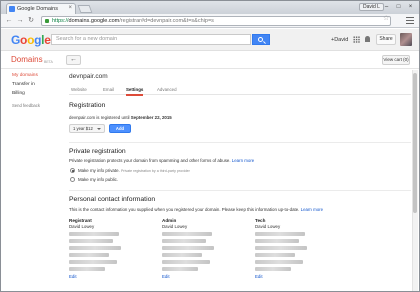 The width and height of the screenshot is (420, 292). Describe the element at coordinates (312, 209) in the screenshot. I see `contact-learn-more-link: Learn more` at that location.